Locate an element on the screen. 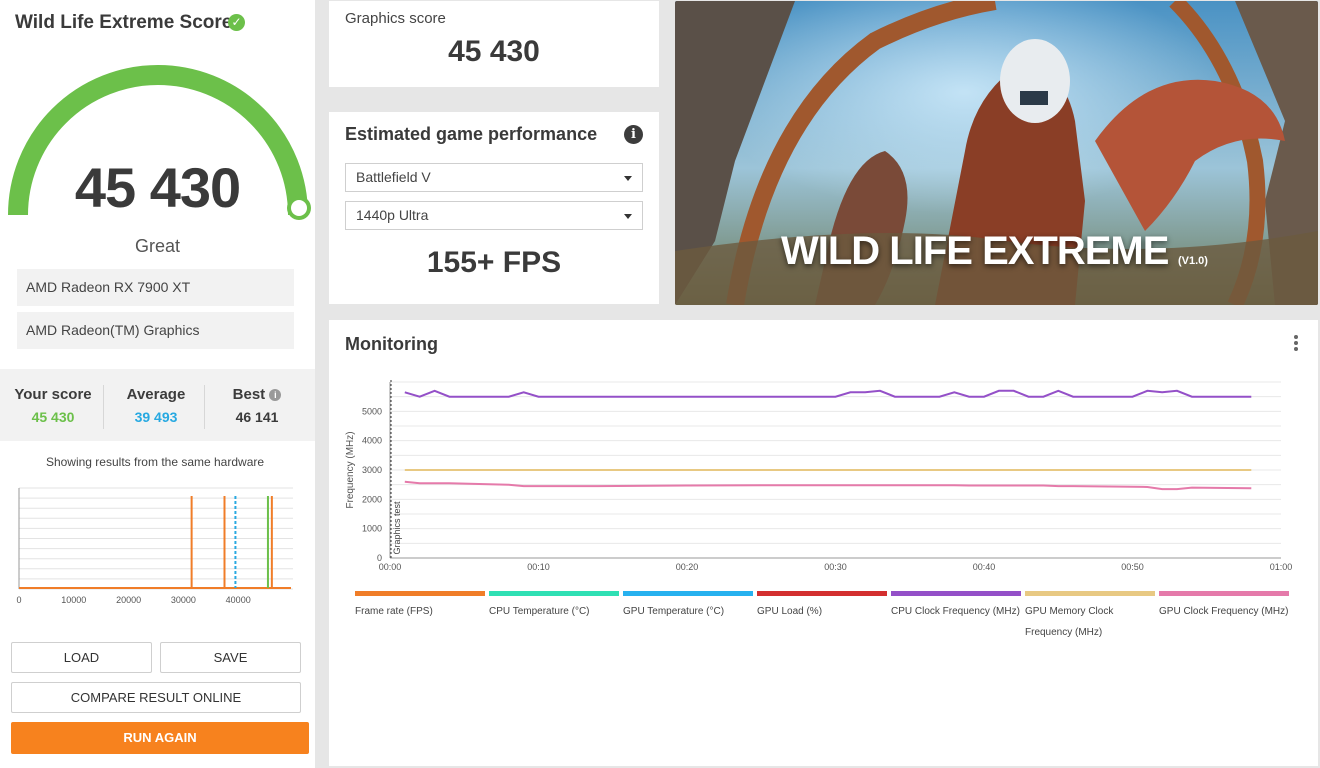  x-tick-label: 00:50 is located at coordinates (1132, 567).